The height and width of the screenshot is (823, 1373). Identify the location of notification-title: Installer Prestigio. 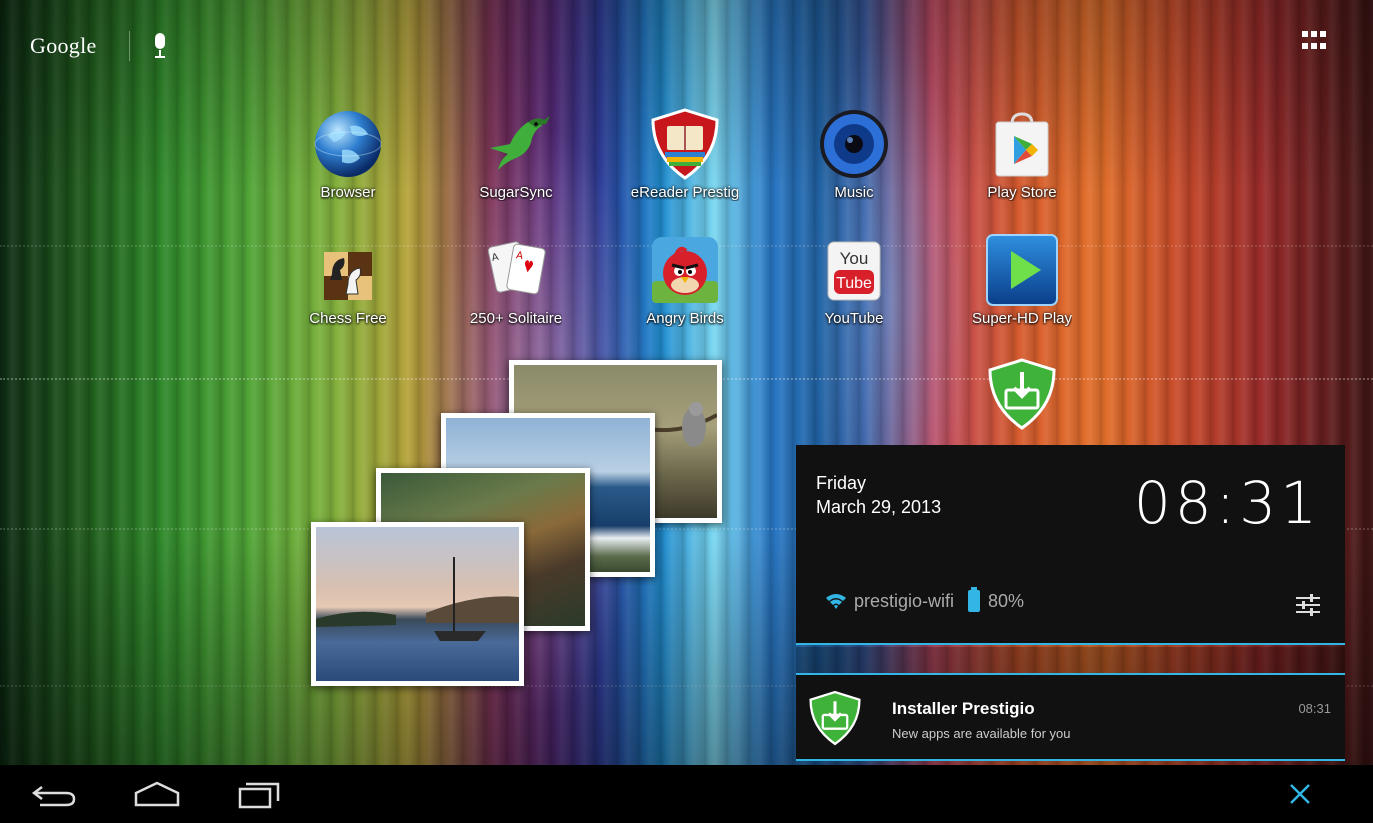
(963, 708).